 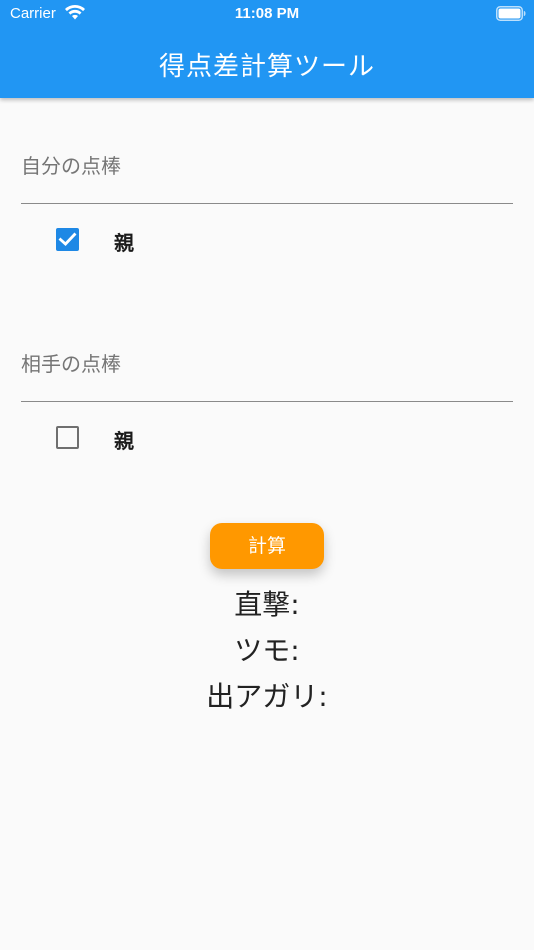 What do you see at coordinates (267, 546) in the screenshot?
I see `calculate-button: 計算` at bounding box center [267, 546].